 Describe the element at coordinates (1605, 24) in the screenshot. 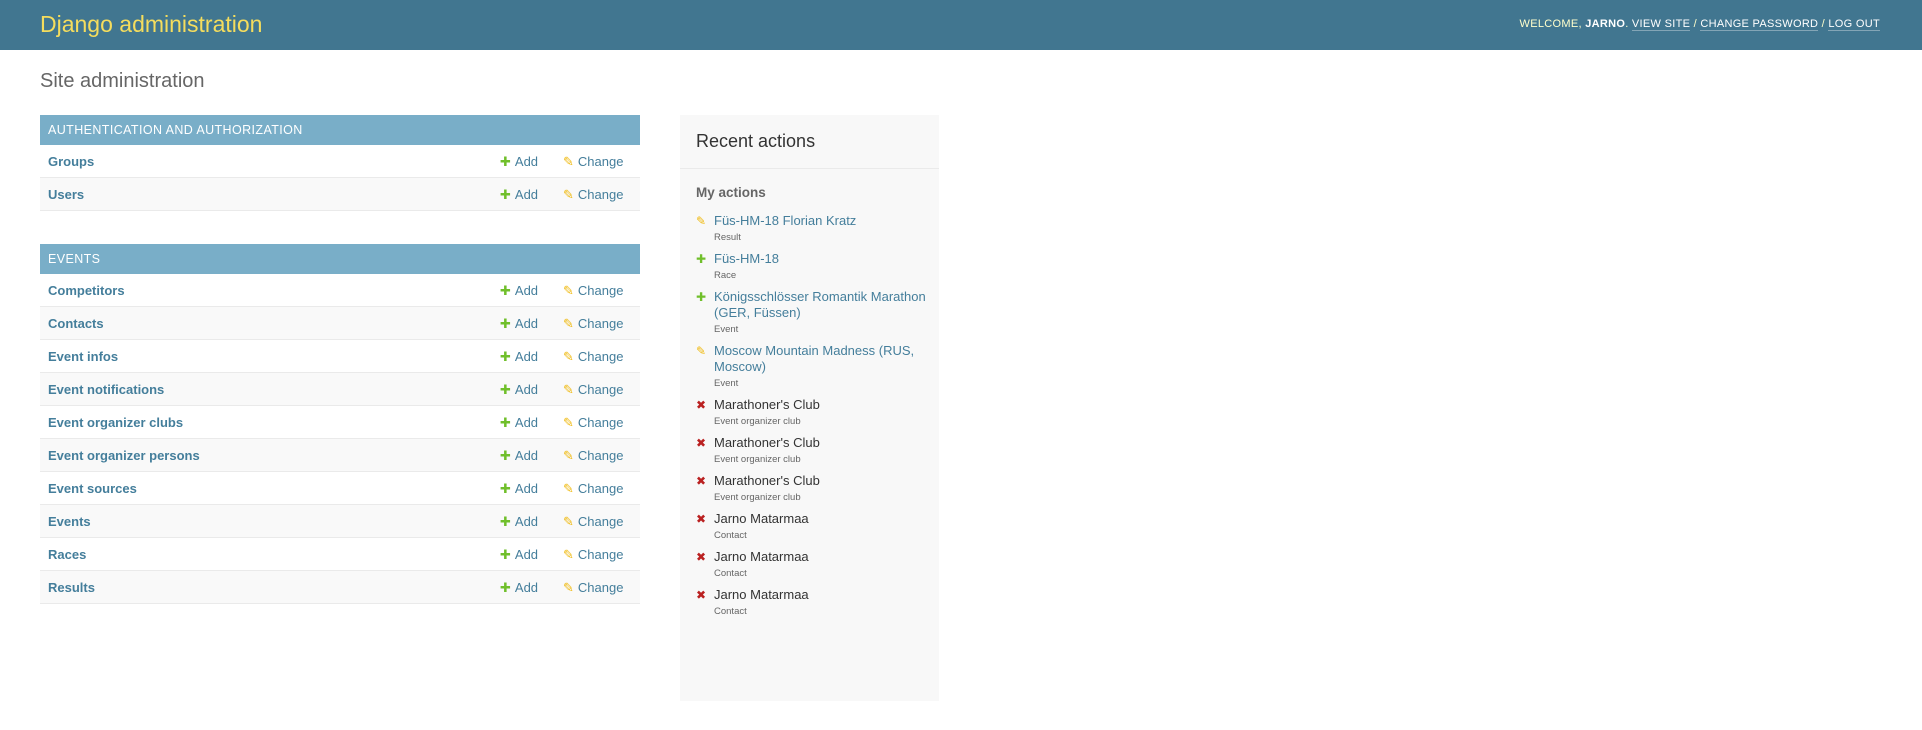

I see `username: Jarno` at that location.